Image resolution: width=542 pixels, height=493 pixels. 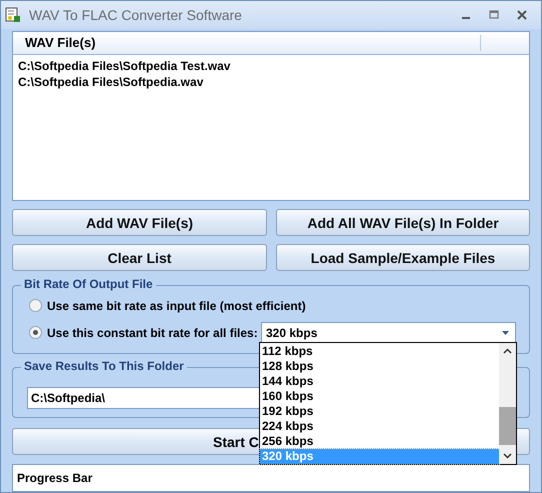 What do you see at coordinates (88, 284) in the screenshot?
I see `group-title: Bit Rate Of Output File` at bounding box center [88, 284].